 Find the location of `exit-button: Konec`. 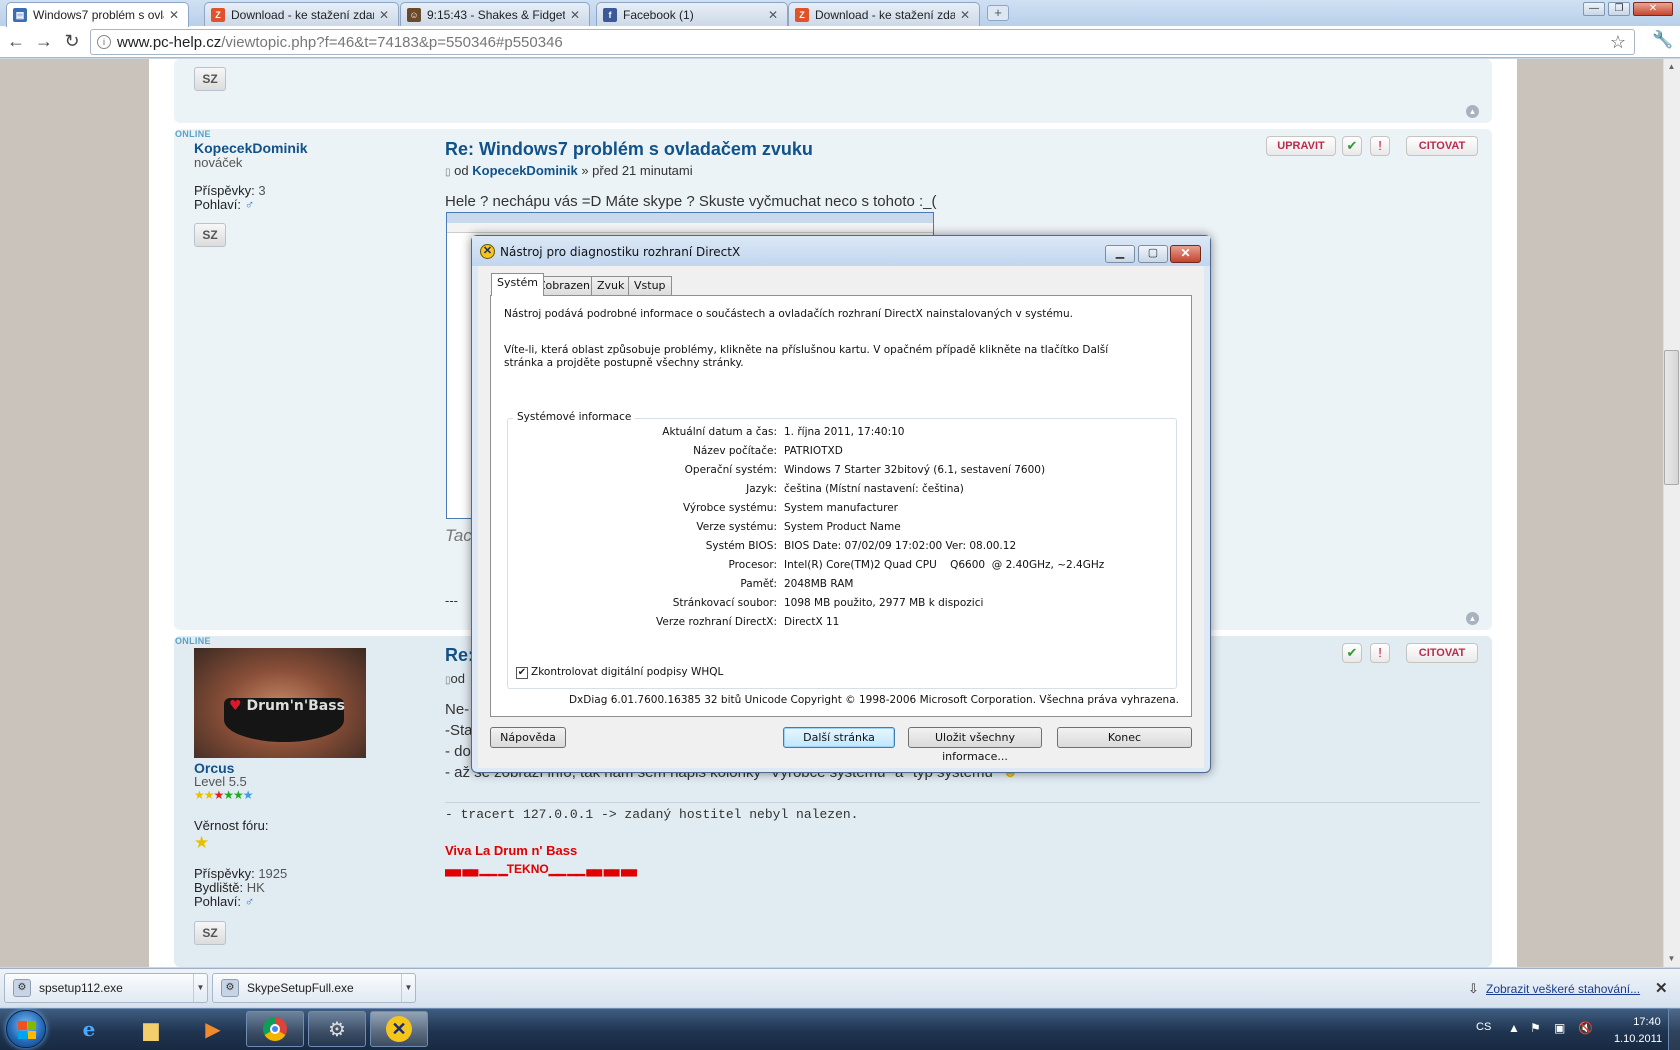

exit-button: Konec is located at coordinates (1124, 737).